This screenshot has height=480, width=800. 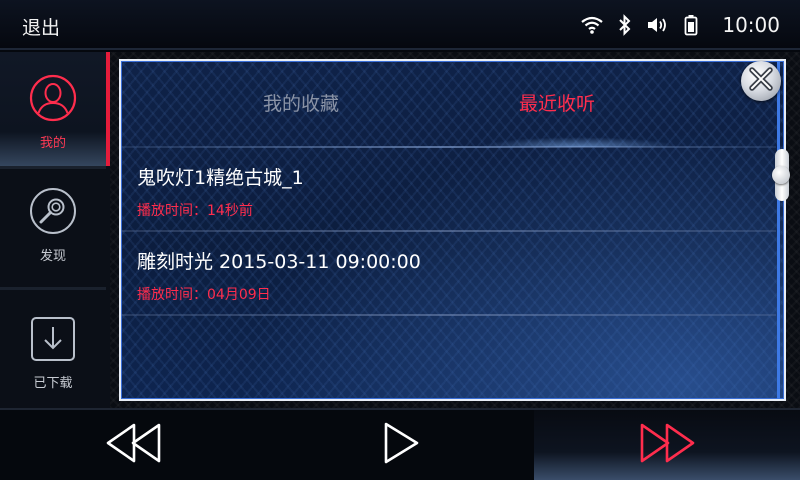 What do you see at coordinates (448, 315) in the screenshot?
I see `divider` at bounding box center [448, 315].